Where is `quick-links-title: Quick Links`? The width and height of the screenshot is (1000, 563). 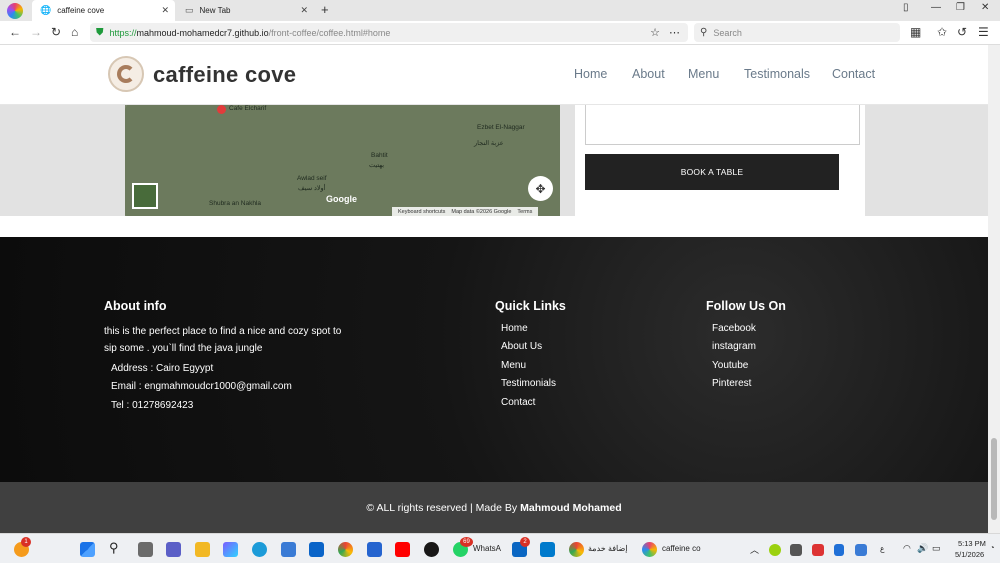 quick-links-title: Quick Links is located at coordinates (530, 306).